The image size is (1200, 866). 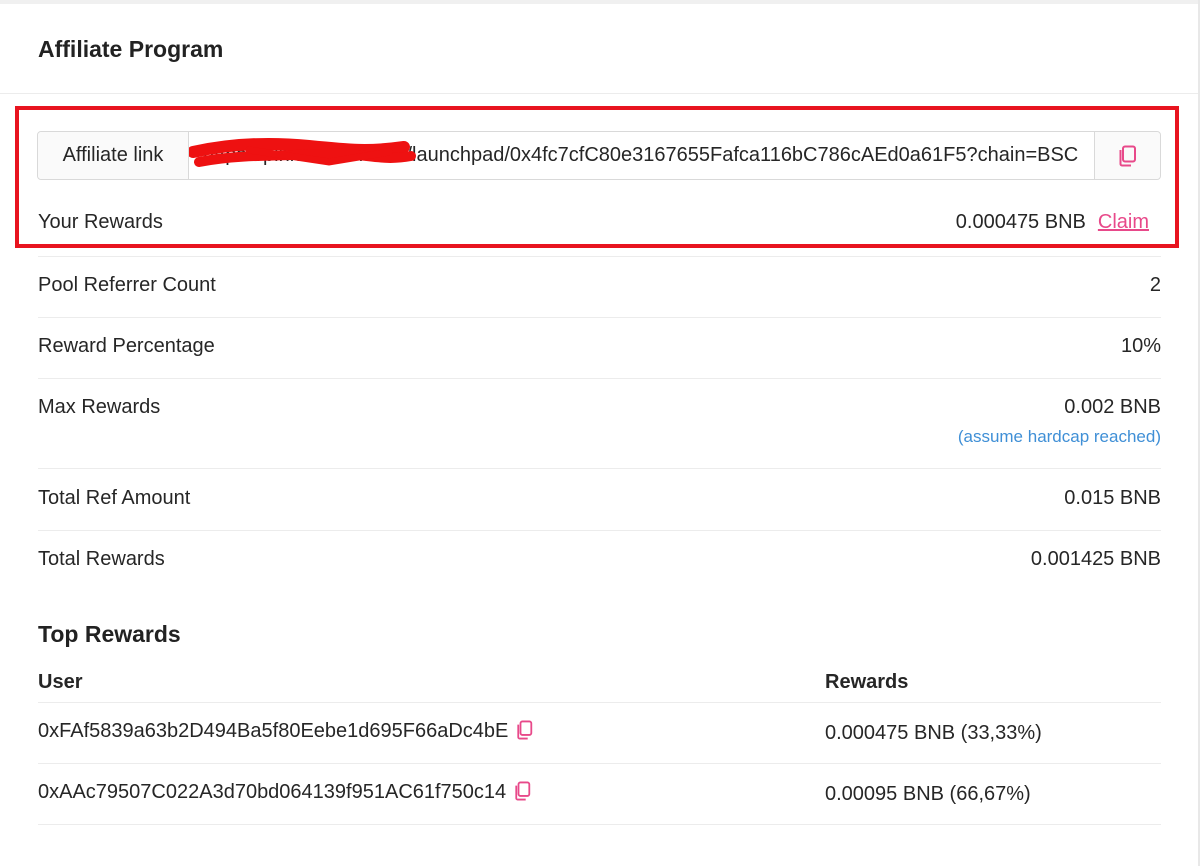 What do you see at coordinates (1095, 559) in the screenshot?
I see `total-rewards-value: 0.001425 BNB` at bounding box center [1095, 559].